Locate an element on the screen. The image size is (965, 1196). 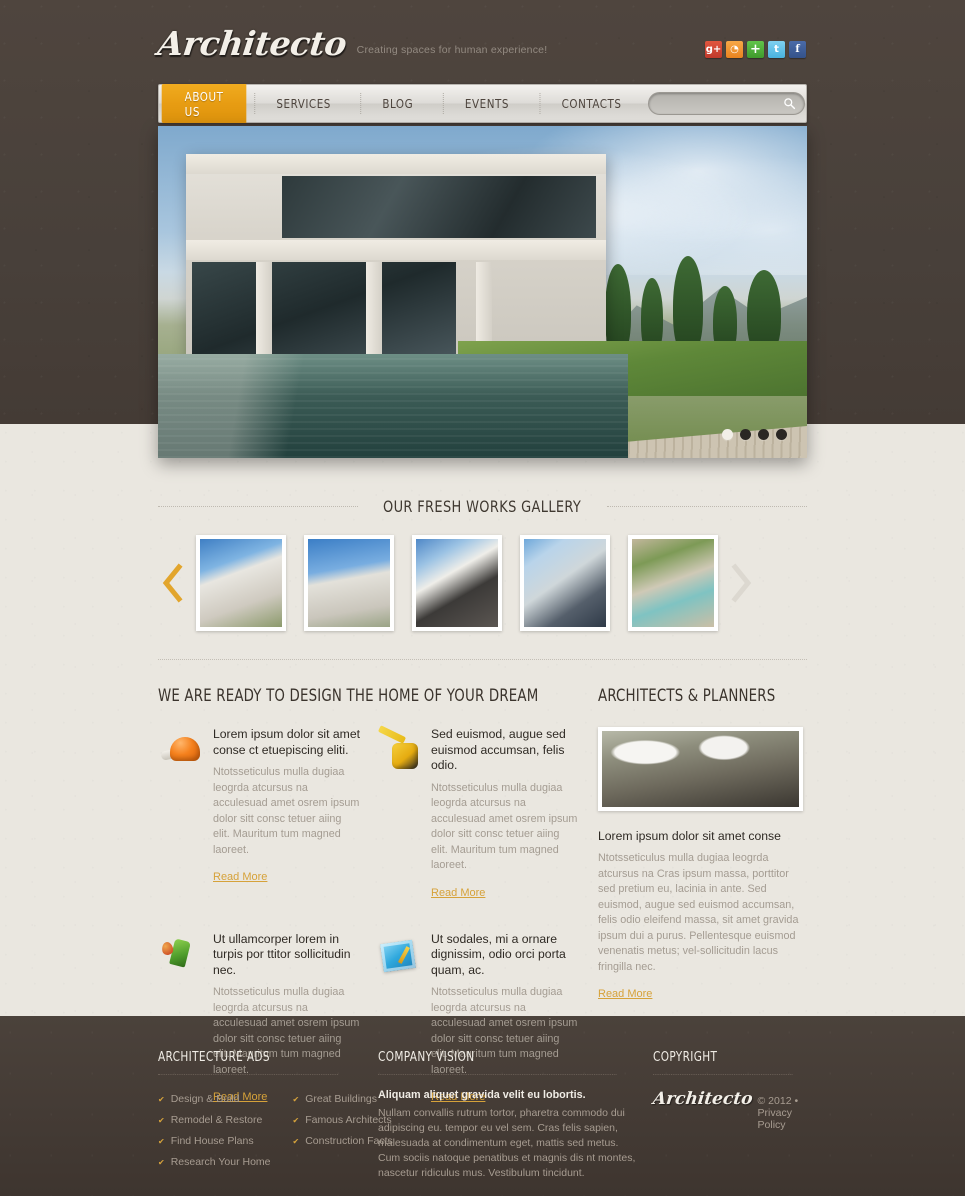
gallery-prev-arrow is located at coordinates (173, 583).